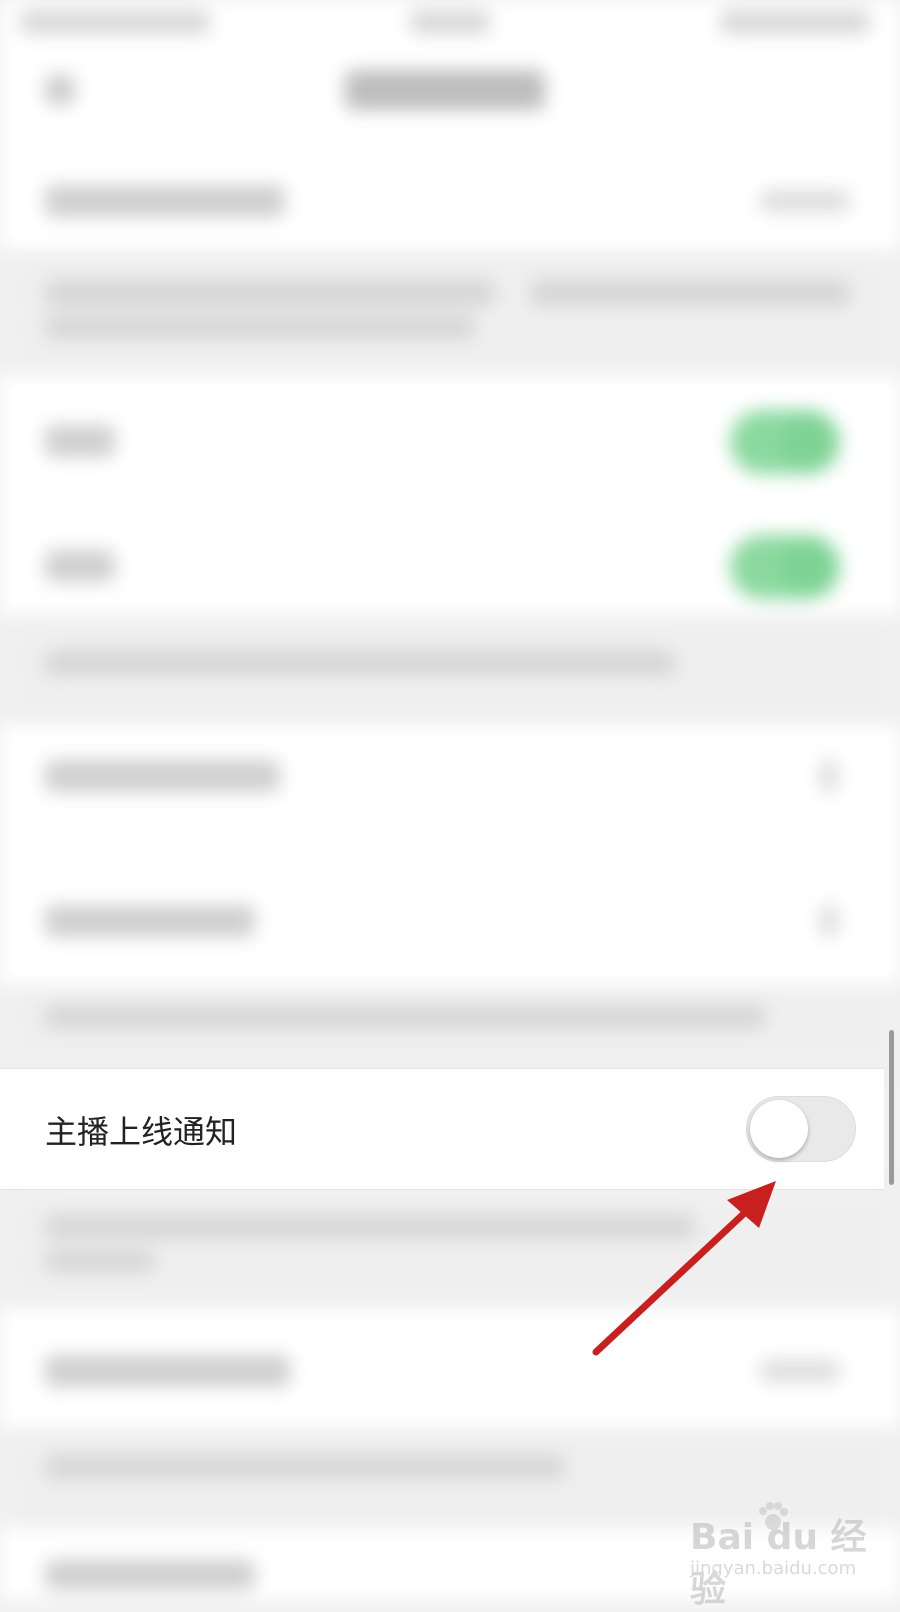  What do you see at coordinates (442, 1129) in the screenshot?
I see `anchor-online-notification-row: 主播上线通知` at bounding box center [442, 1129].